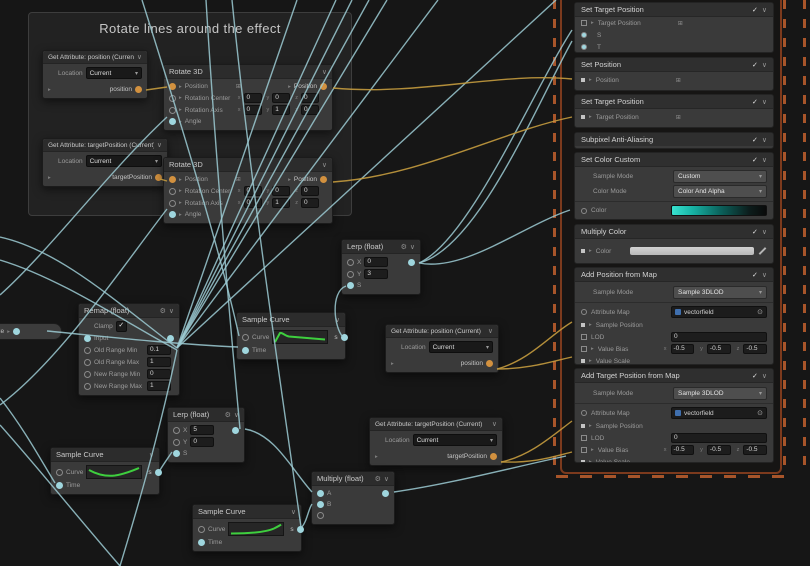 This screenshot has height=566, width=810. I want to click on rotation-axis-port, so click(172, 110).